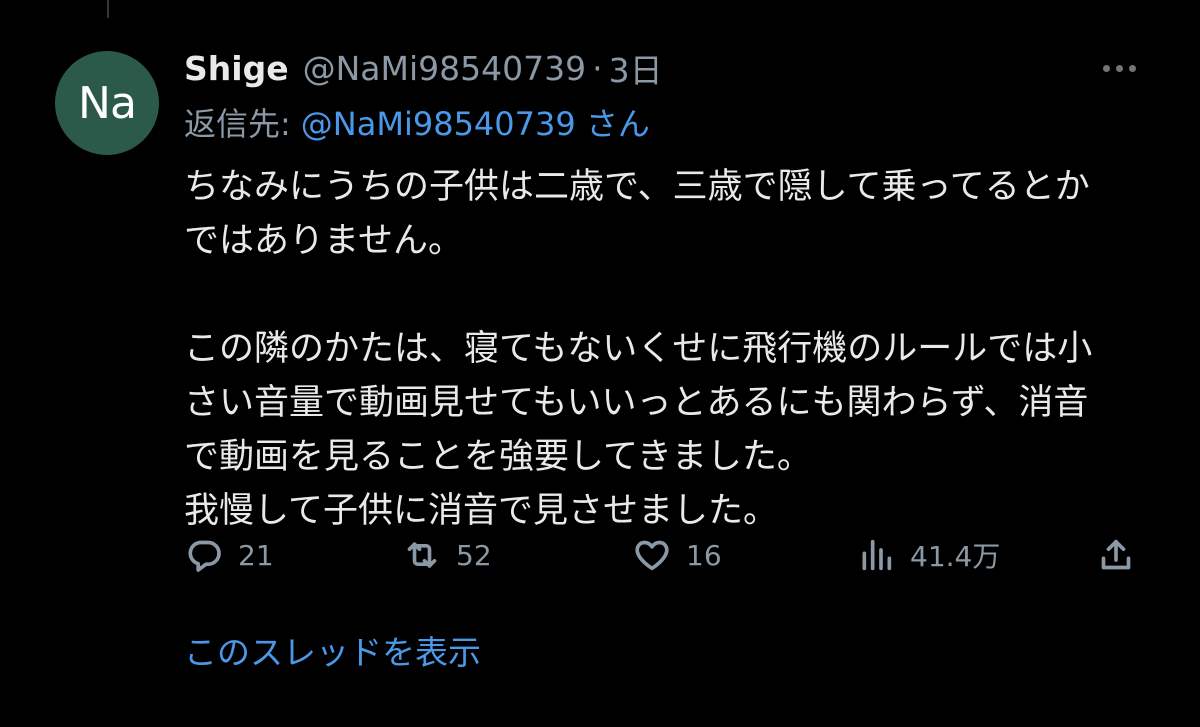 This screenshot has height=727, width=1200. What do you see at coordinates (229, 555) in the screenshot?
I see `reply-button: 21` at bounding box center [229, 555].